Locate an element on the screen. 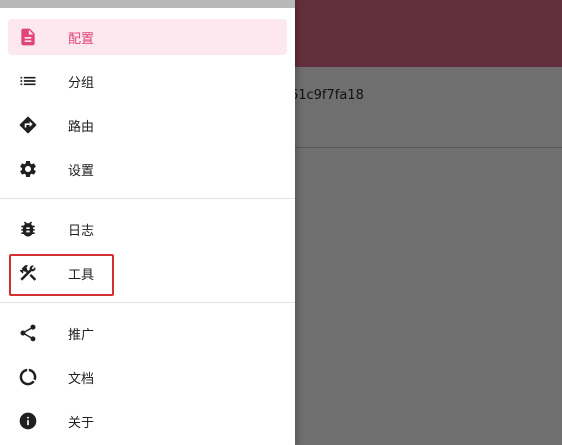  share-icon is located at coordinates (28, 333).